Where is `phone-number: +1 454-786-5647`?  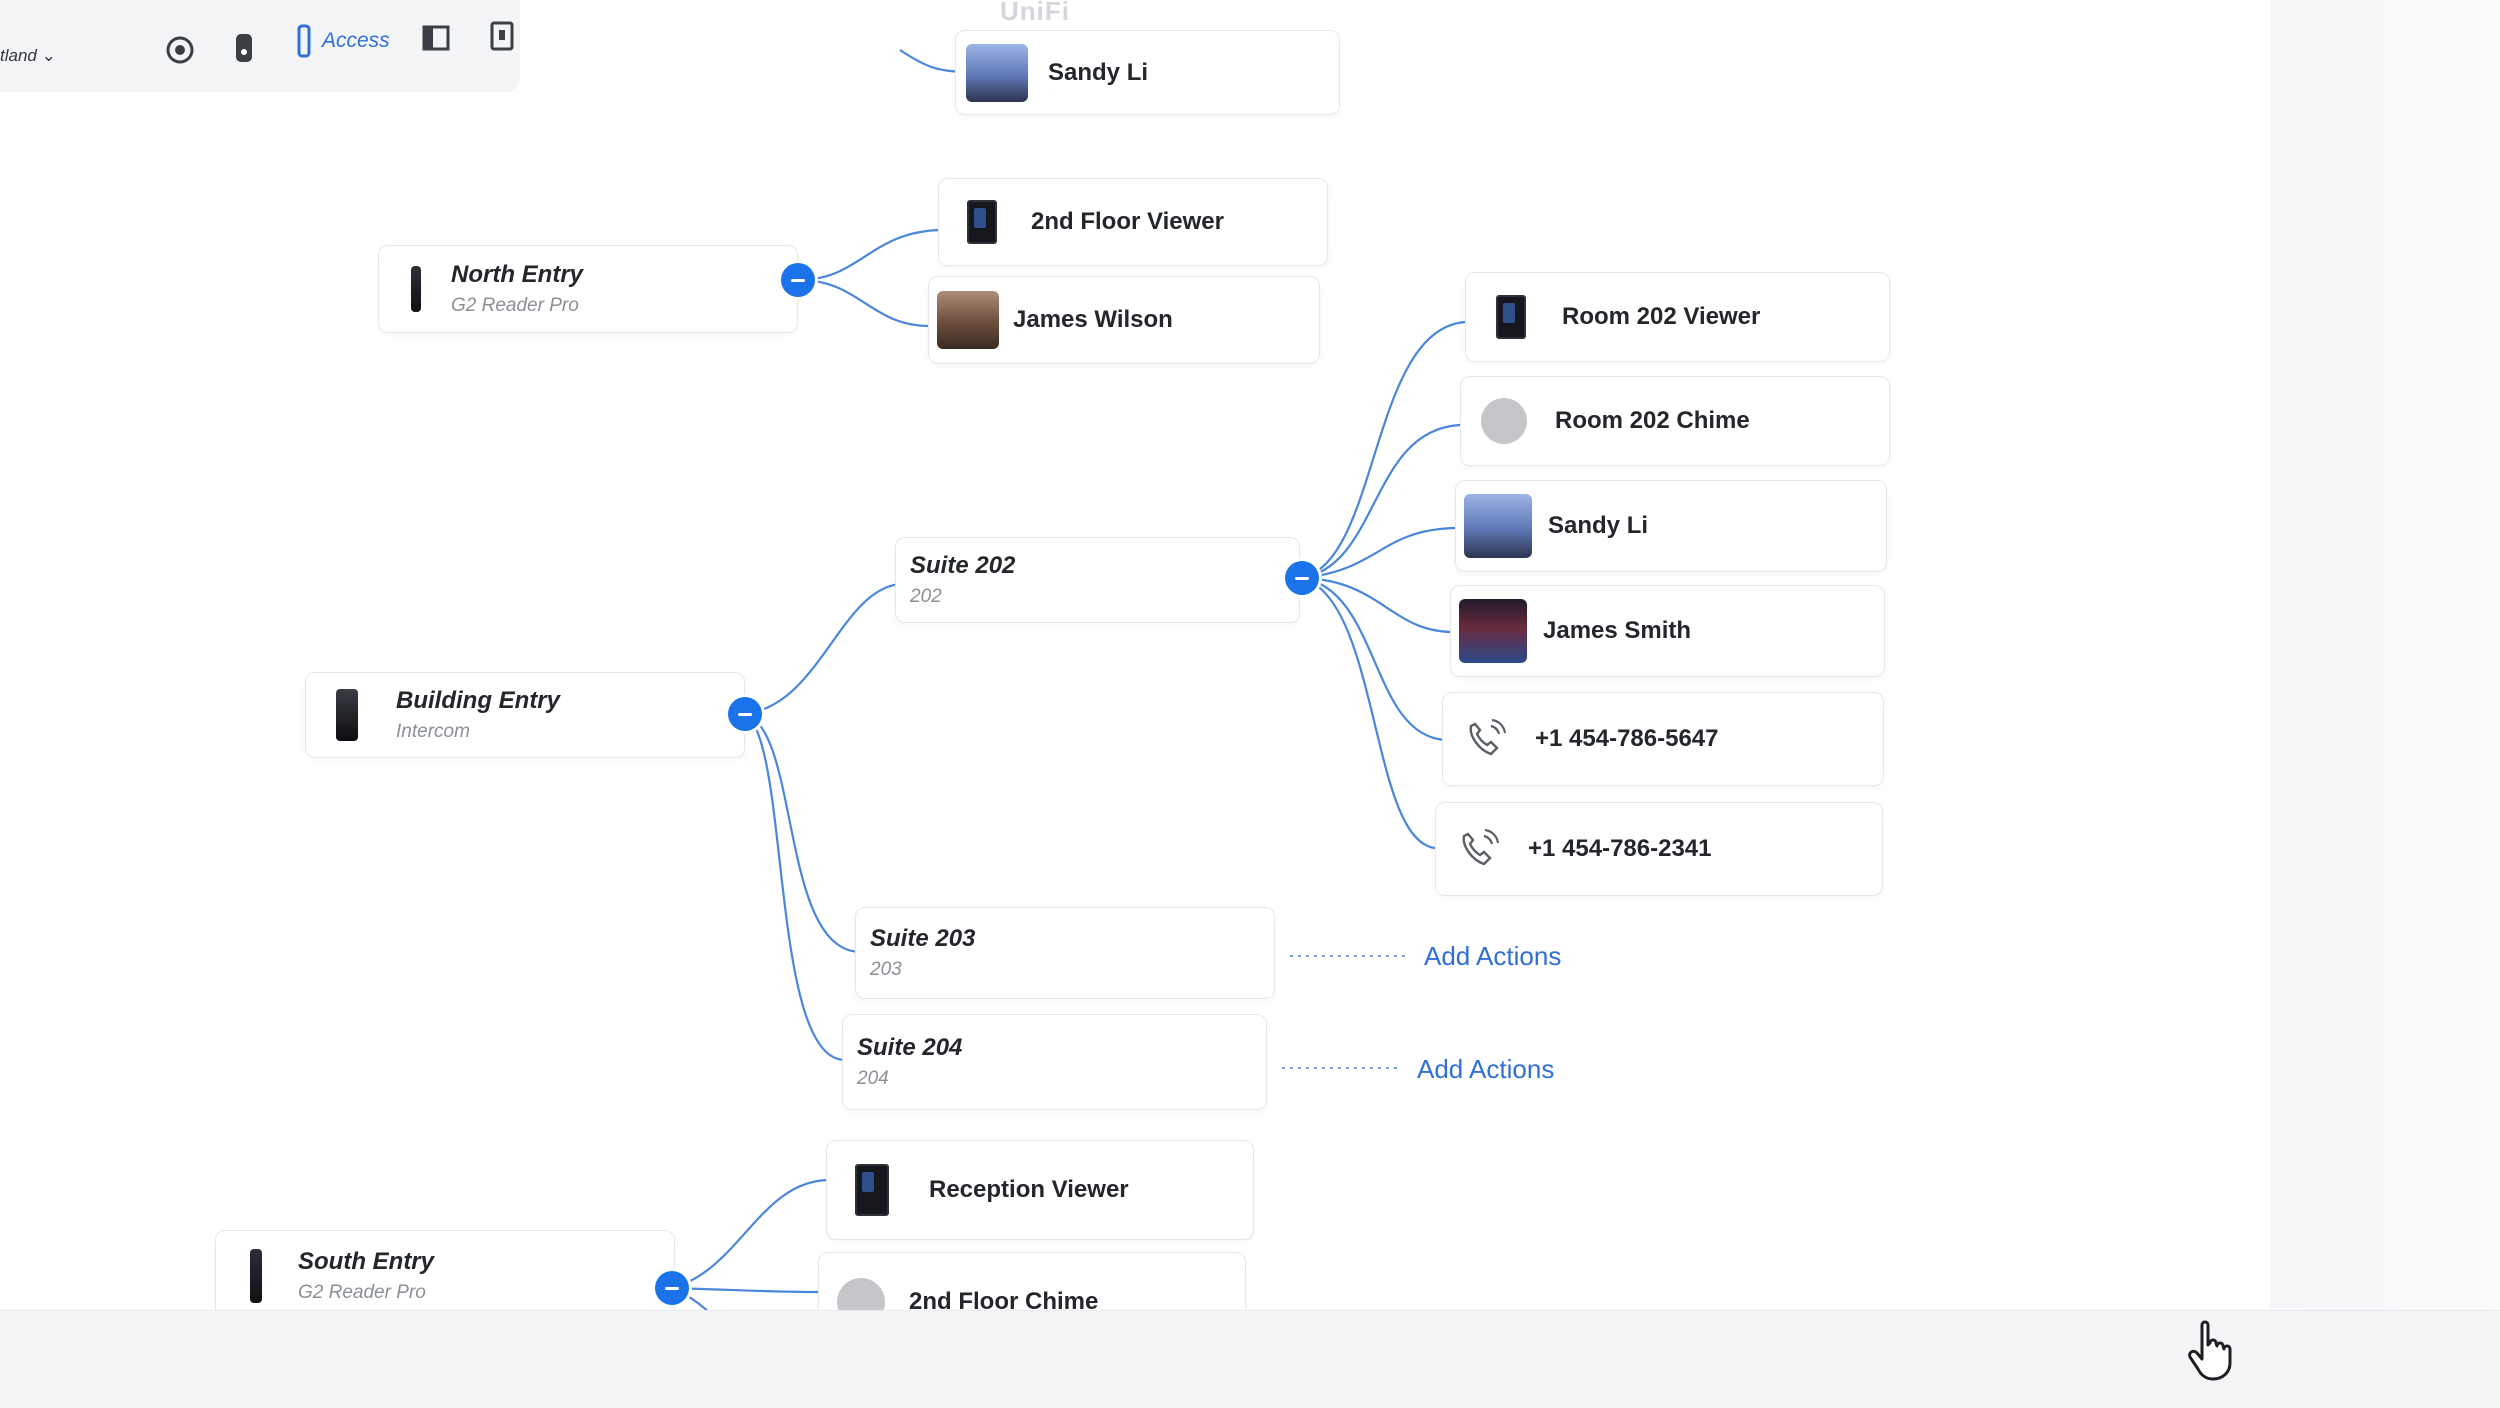 phone-number: +1 454-786-5647 is located at coordinates (1627, 738).